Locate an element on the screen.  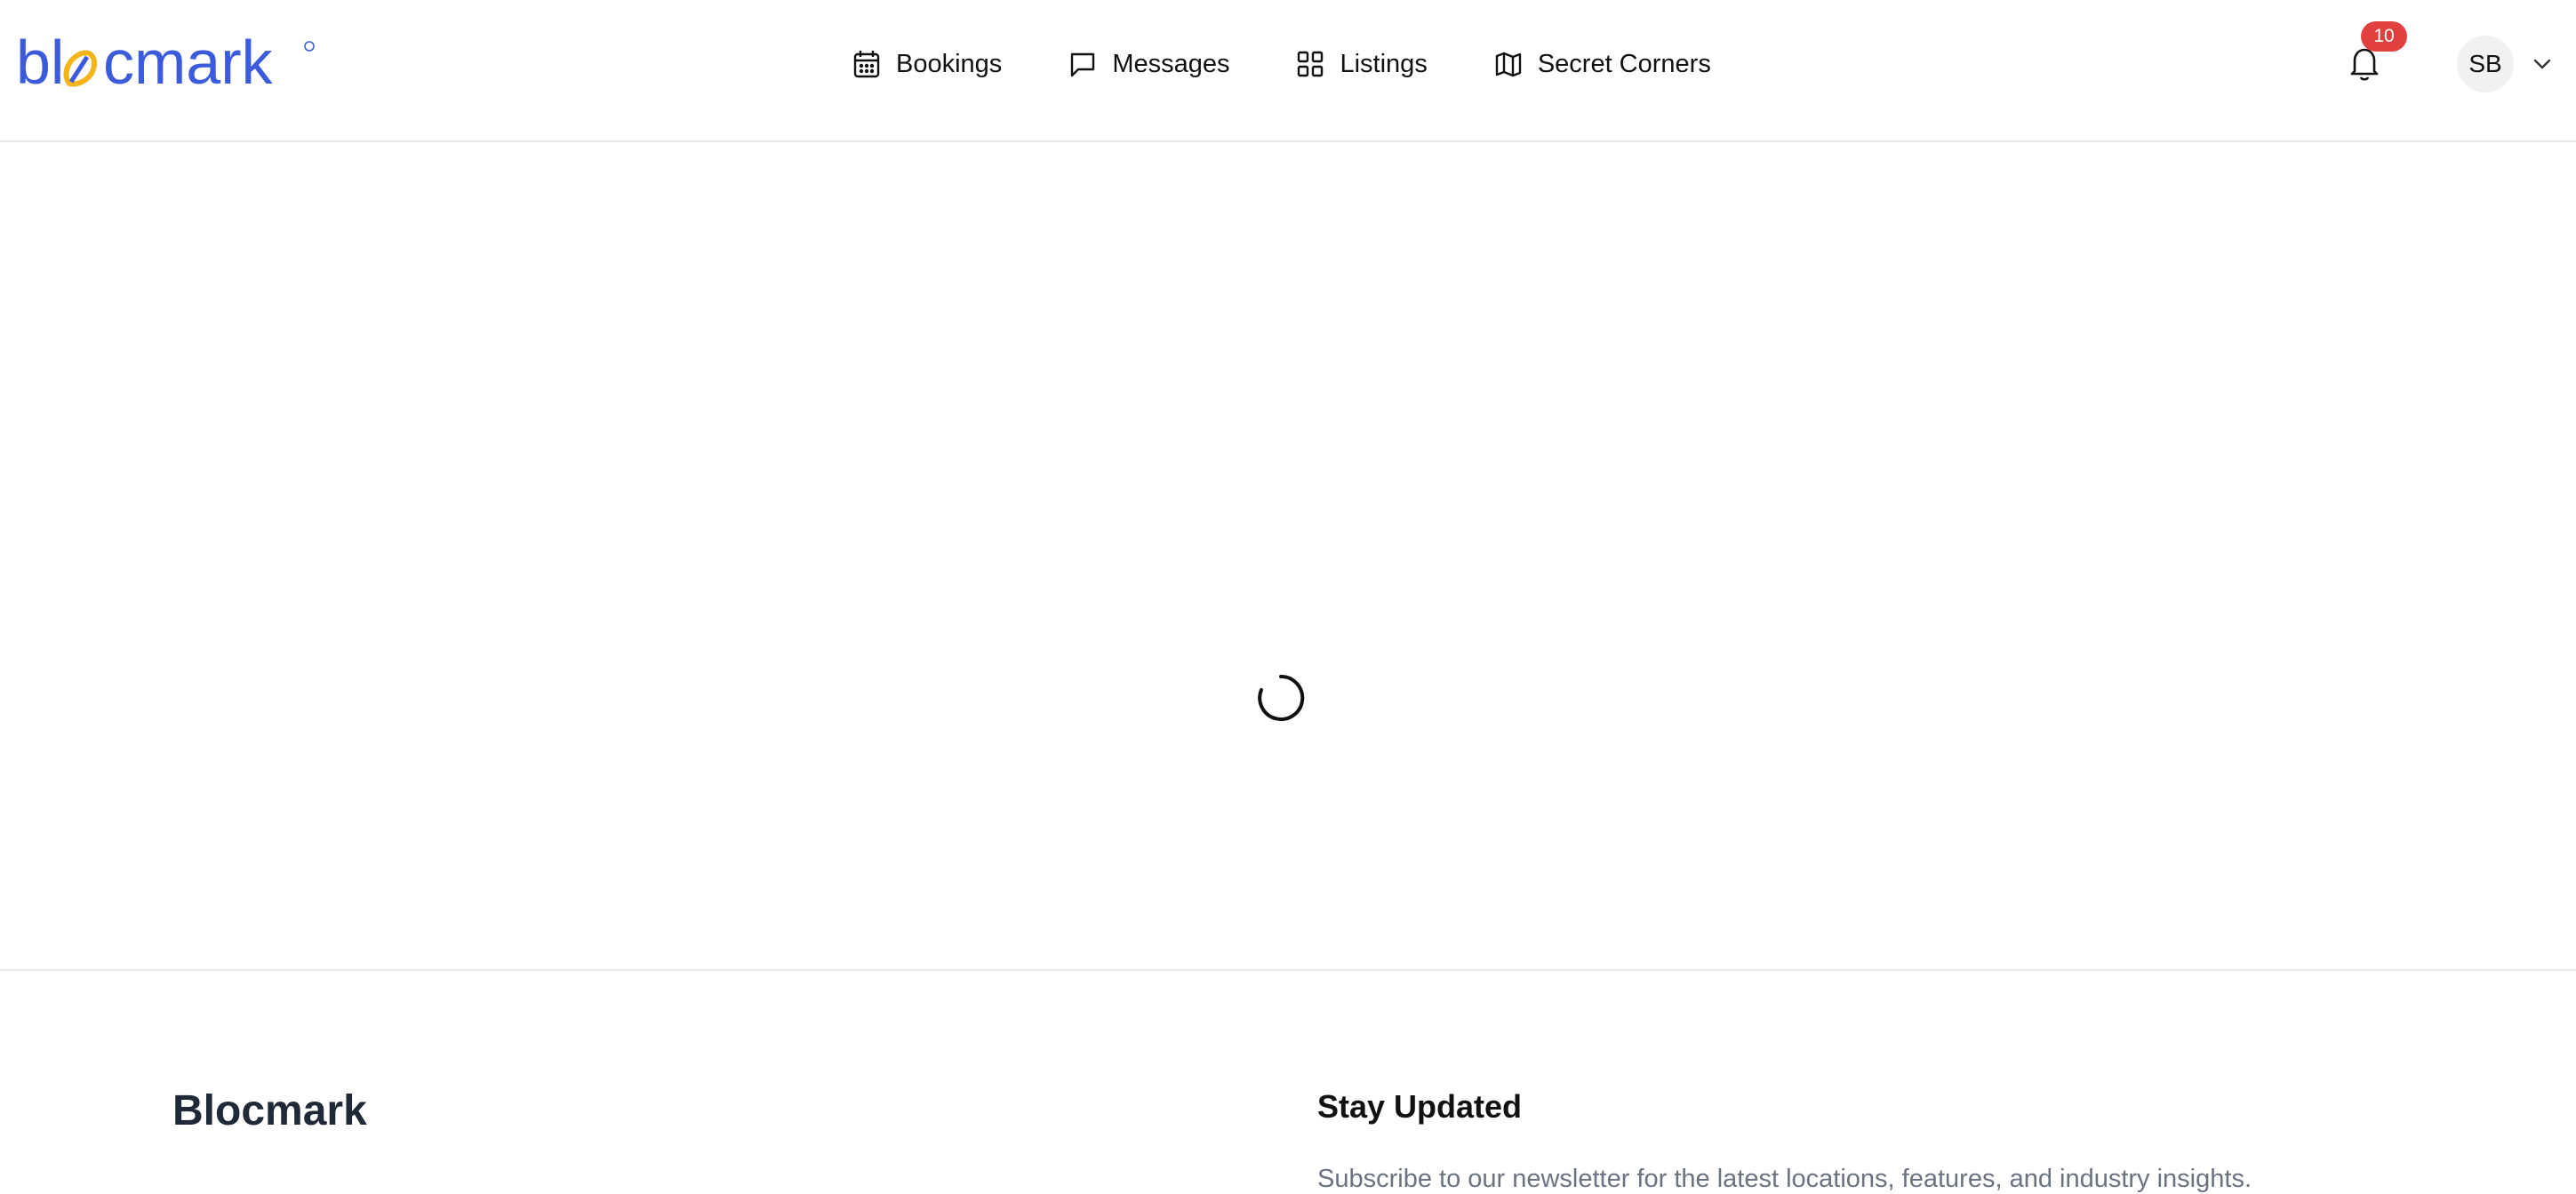
nav-item-bookings: Bookings is located at coordinates (927, 64).